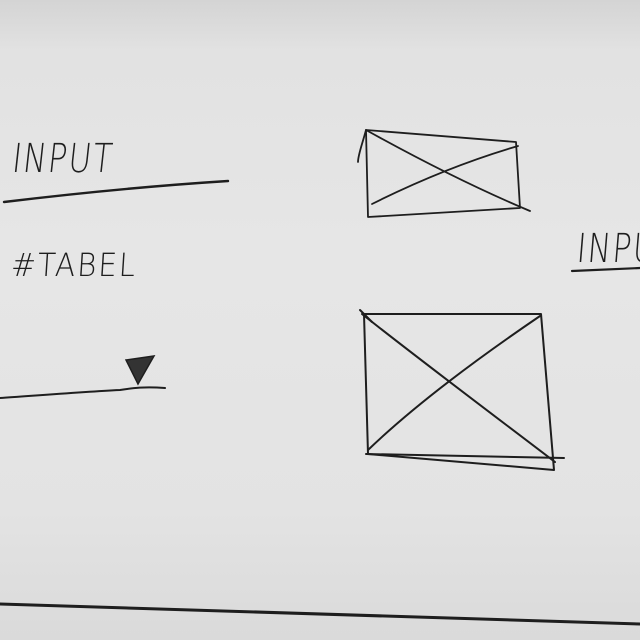  What do you see at coordinates (74, 265) in the screenshot?
I see `table-label: #TABEL` at bounding box center [74, 265].